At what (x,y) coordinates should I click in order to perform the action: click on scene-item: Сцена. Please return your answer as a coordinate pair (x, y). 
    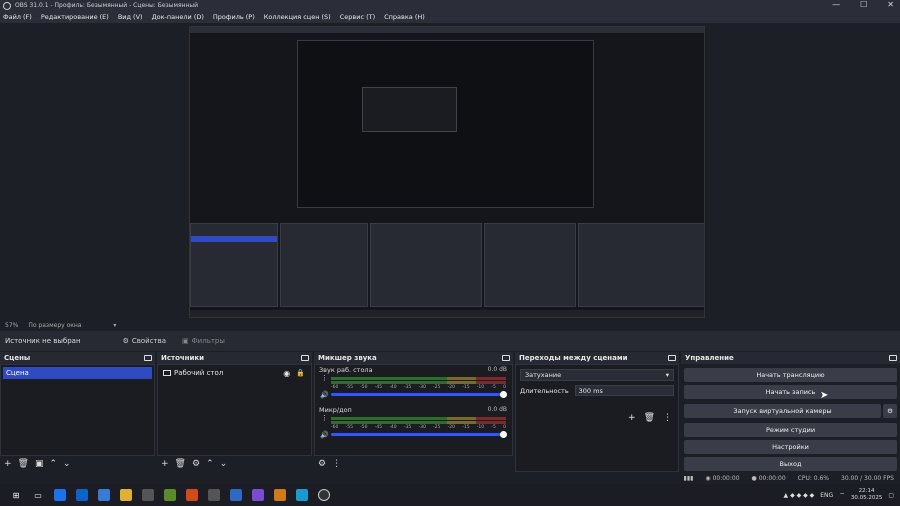
    Looking at the image, I should click on (77, 373).